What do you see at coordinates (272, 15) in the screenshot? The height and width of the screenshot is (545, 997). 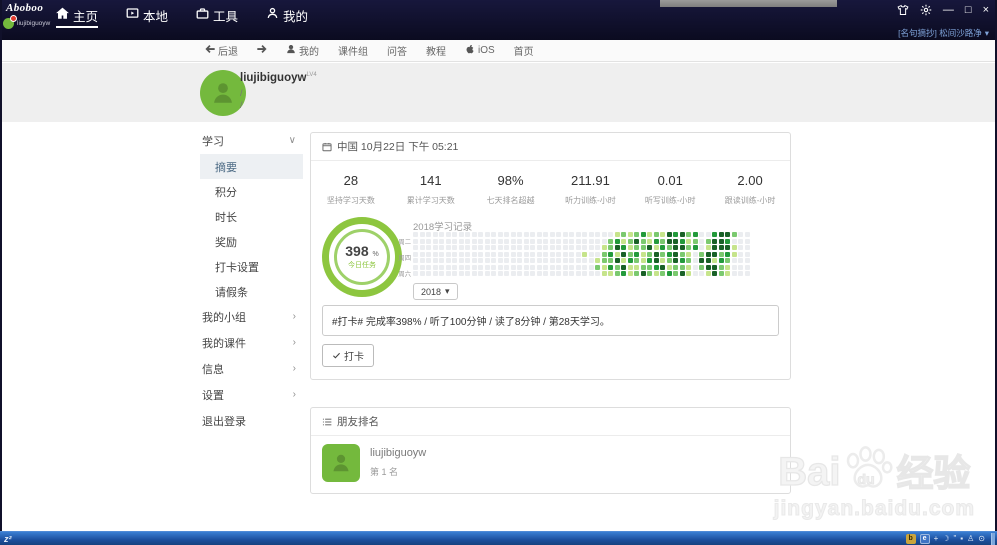 I see `person-icon` at bounding box center [272, 15].